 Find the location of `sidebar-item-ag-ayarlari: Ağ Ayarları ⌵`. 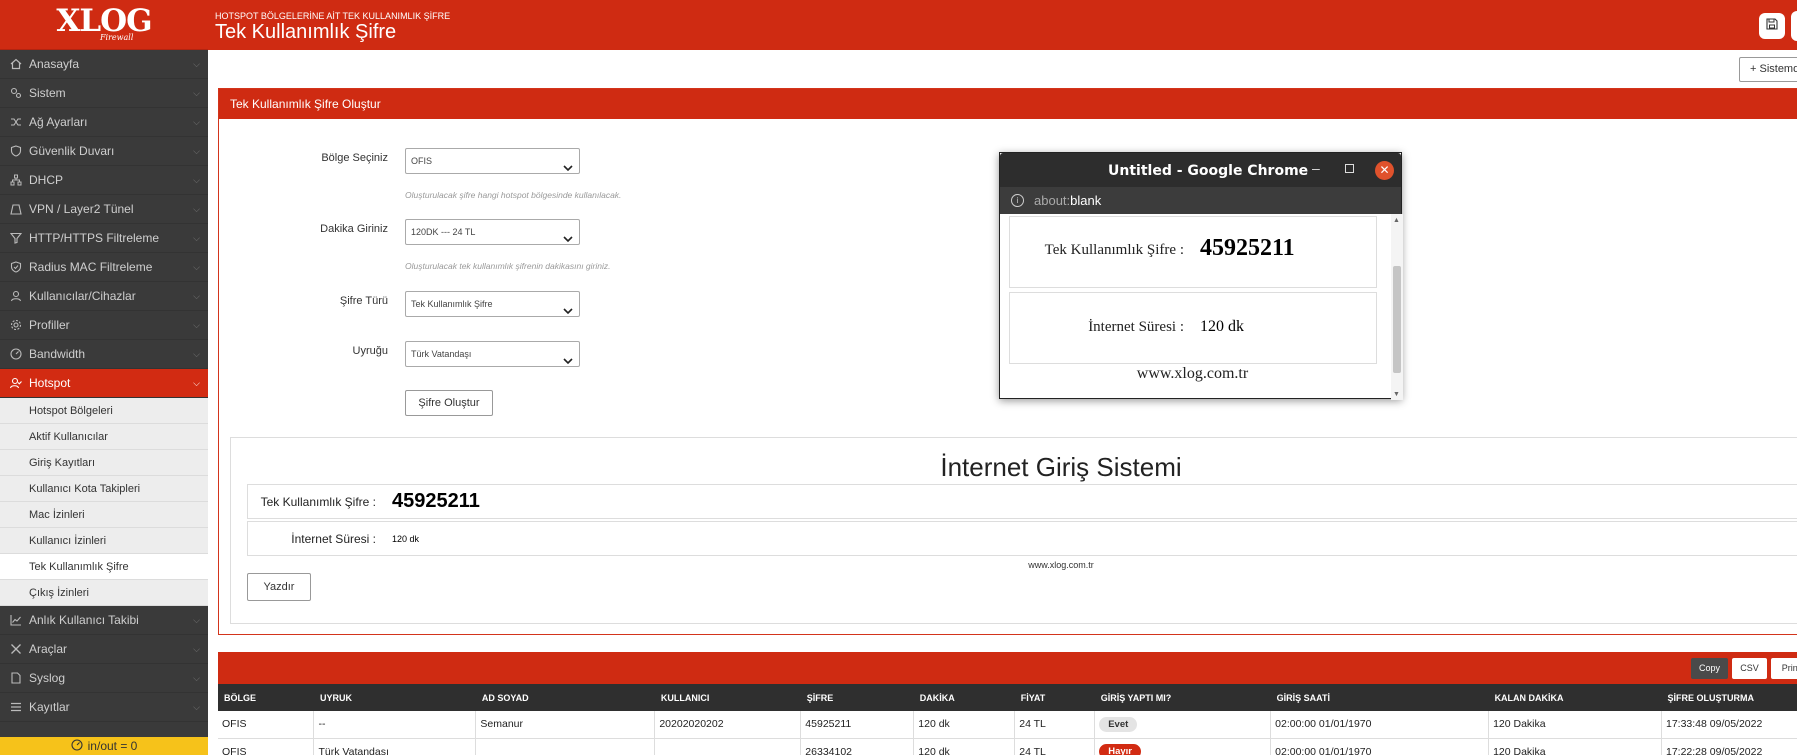

sidebar-item-ag-ayarlari: Ağ Ayarları ⌵ is located at coordinates (104, 122).